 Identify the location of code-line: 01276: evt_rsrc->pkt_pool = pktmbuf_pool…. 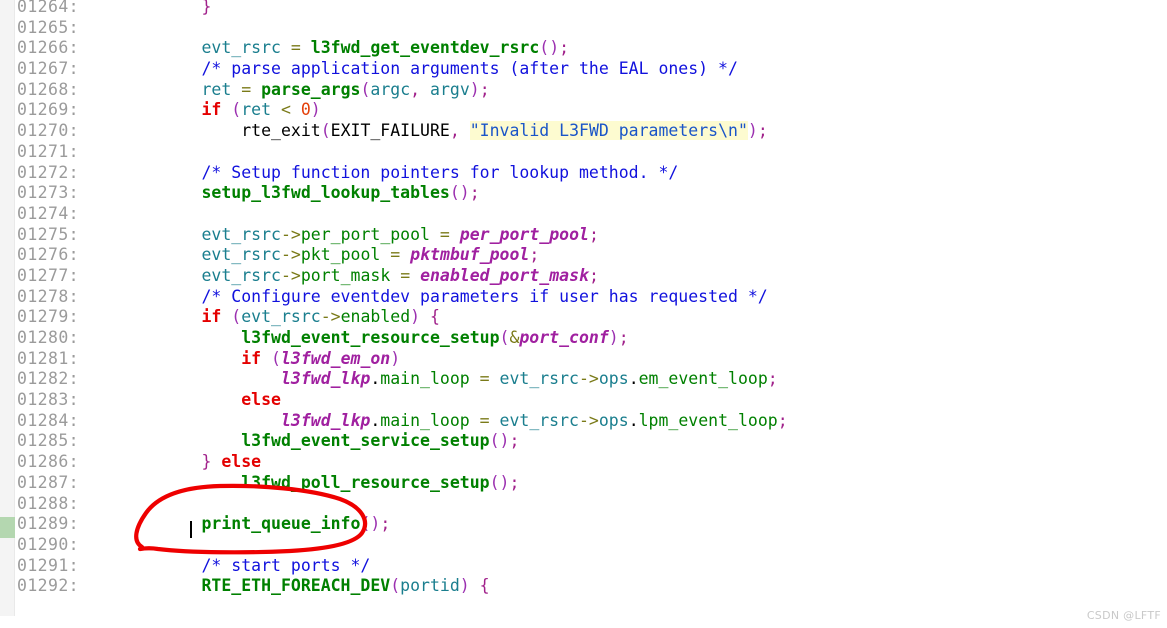
(583, 255).